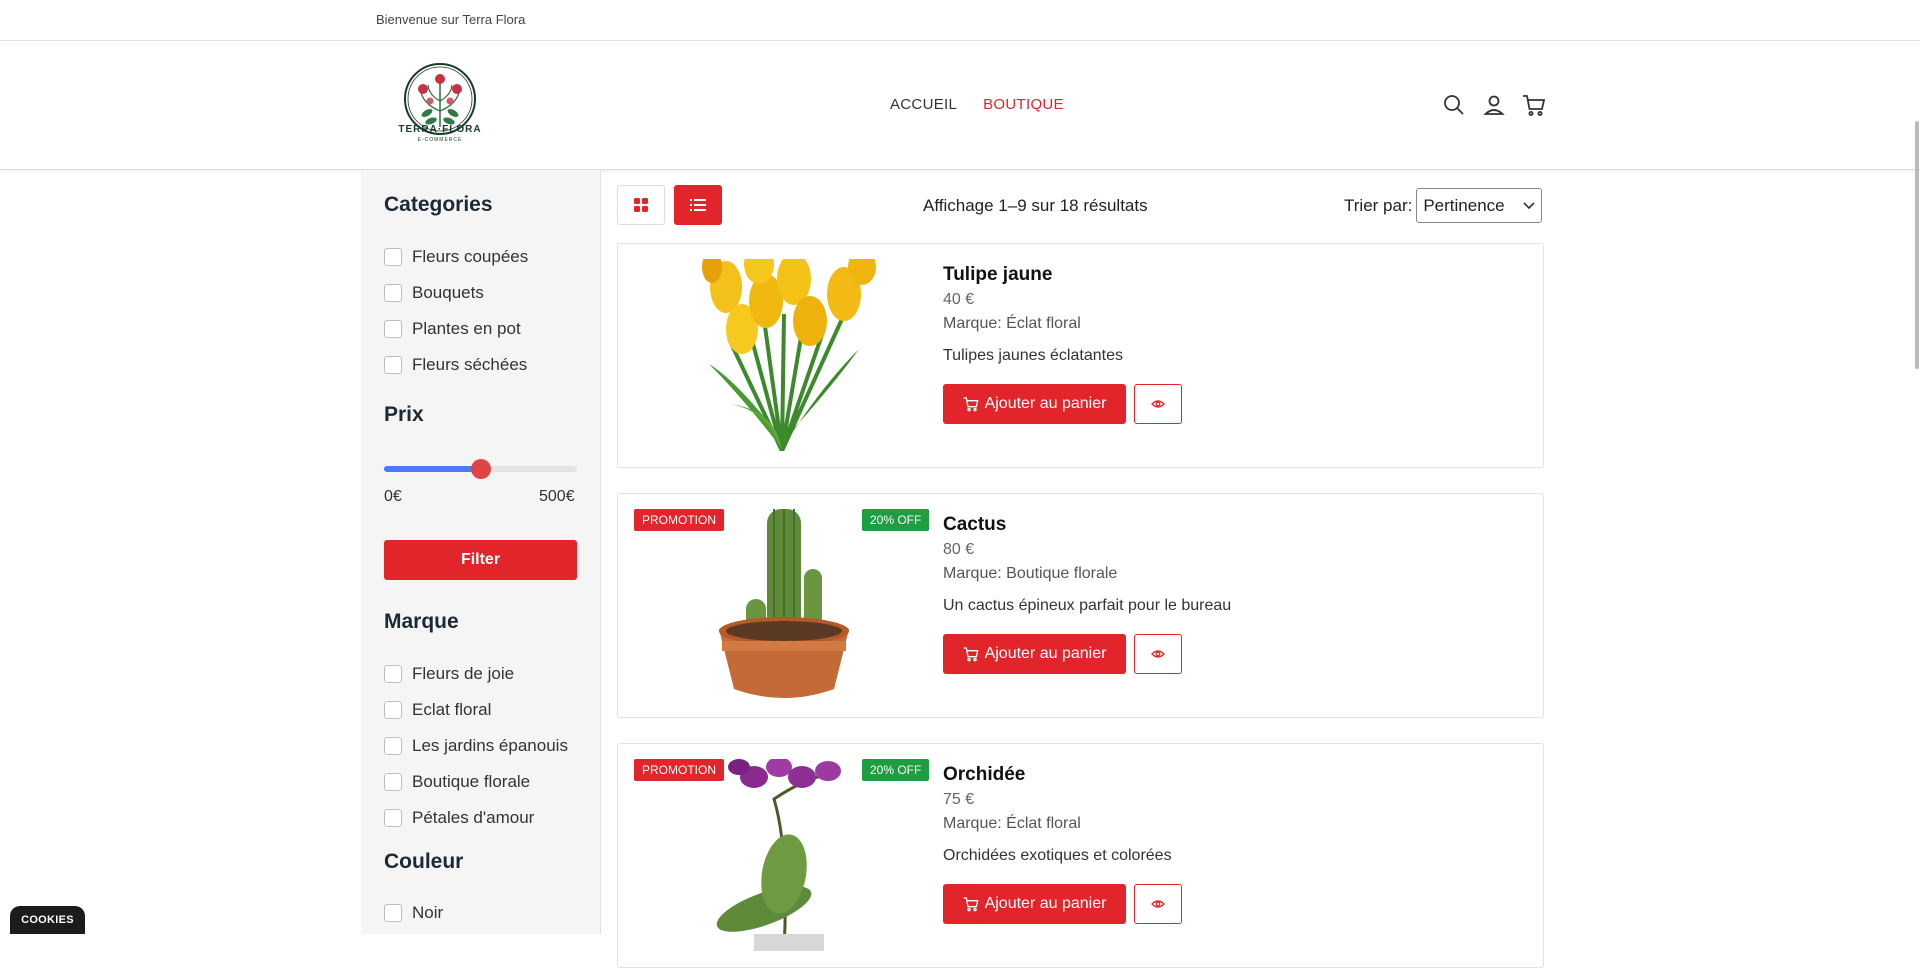 The width and height of the screenshot is (1920, 968). Describe the element at coordinates (923, 104) in the screenshot. I see `nav-accueil: ACCUEIL` at that location.